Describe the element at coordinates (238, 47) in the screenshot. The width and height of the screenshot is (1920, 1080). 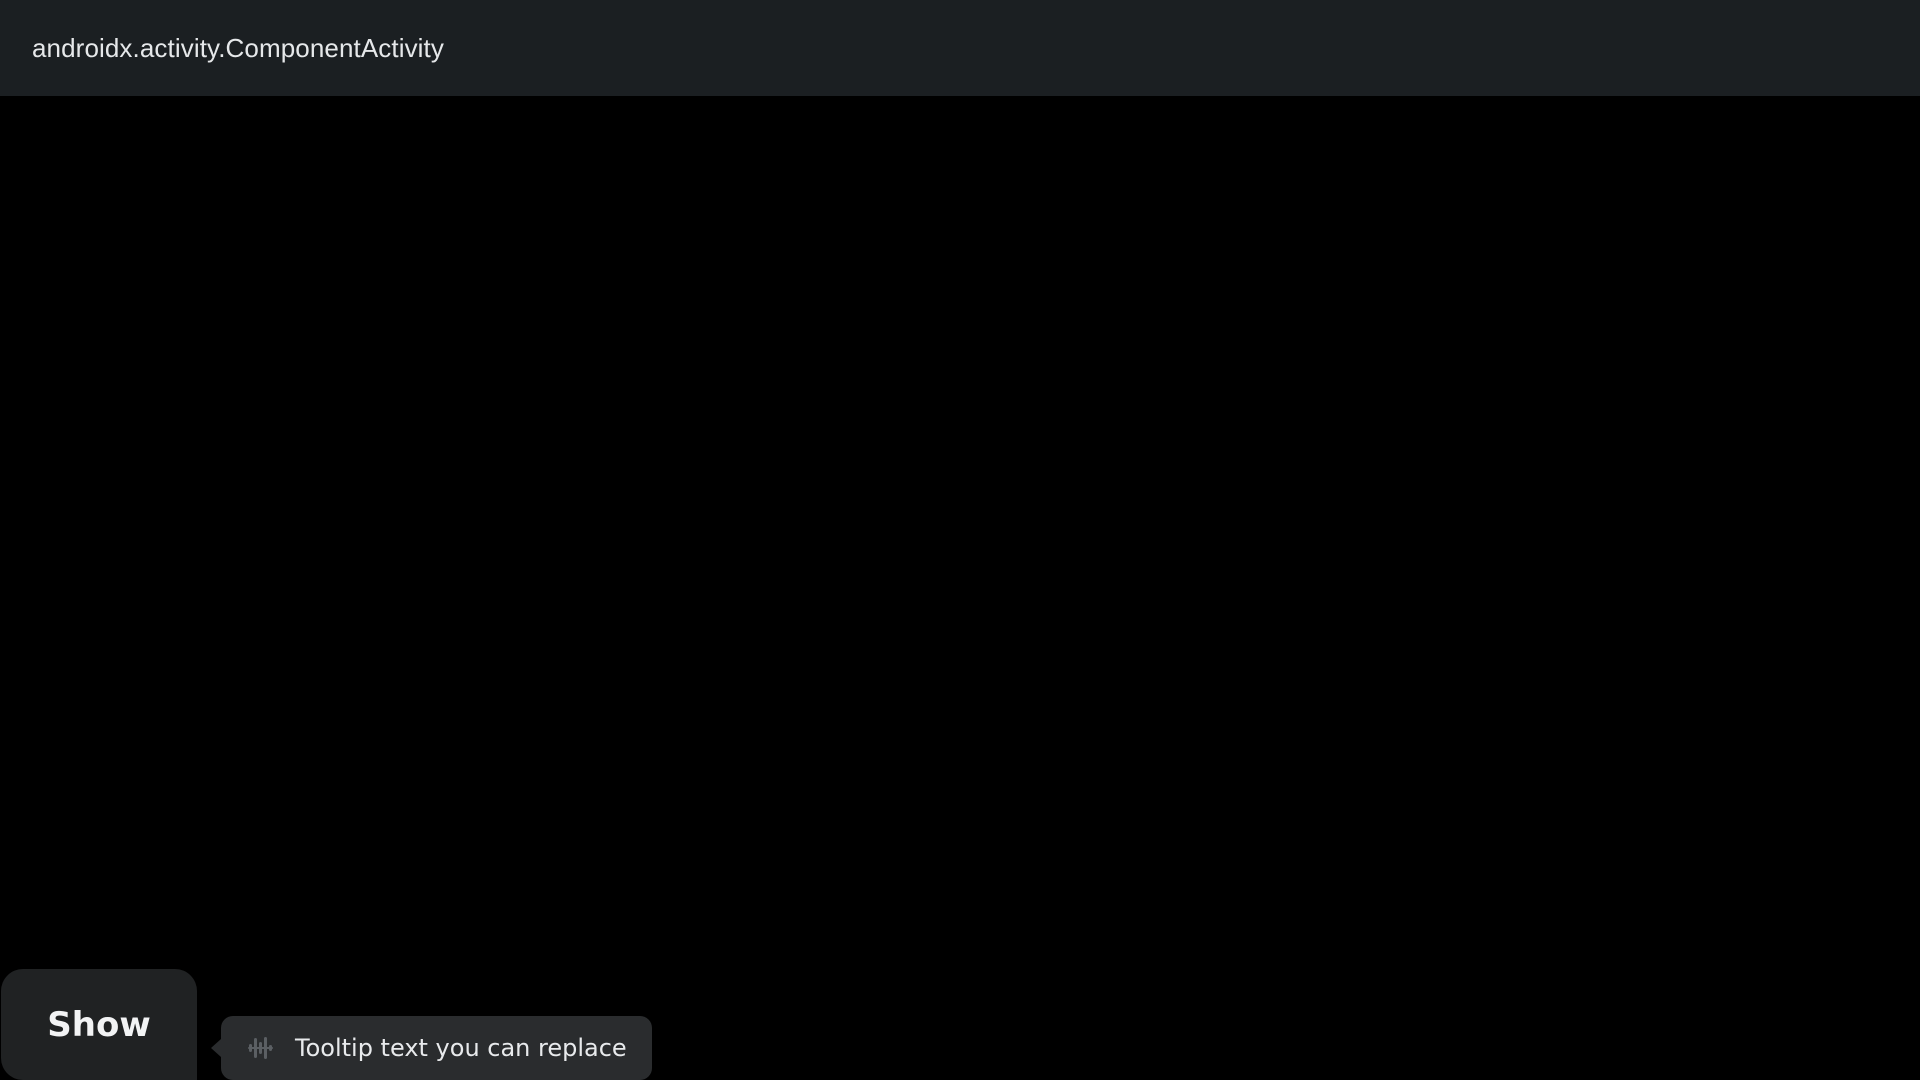
I see `app-title: androidx.activity.ComponentActivity` at that location.